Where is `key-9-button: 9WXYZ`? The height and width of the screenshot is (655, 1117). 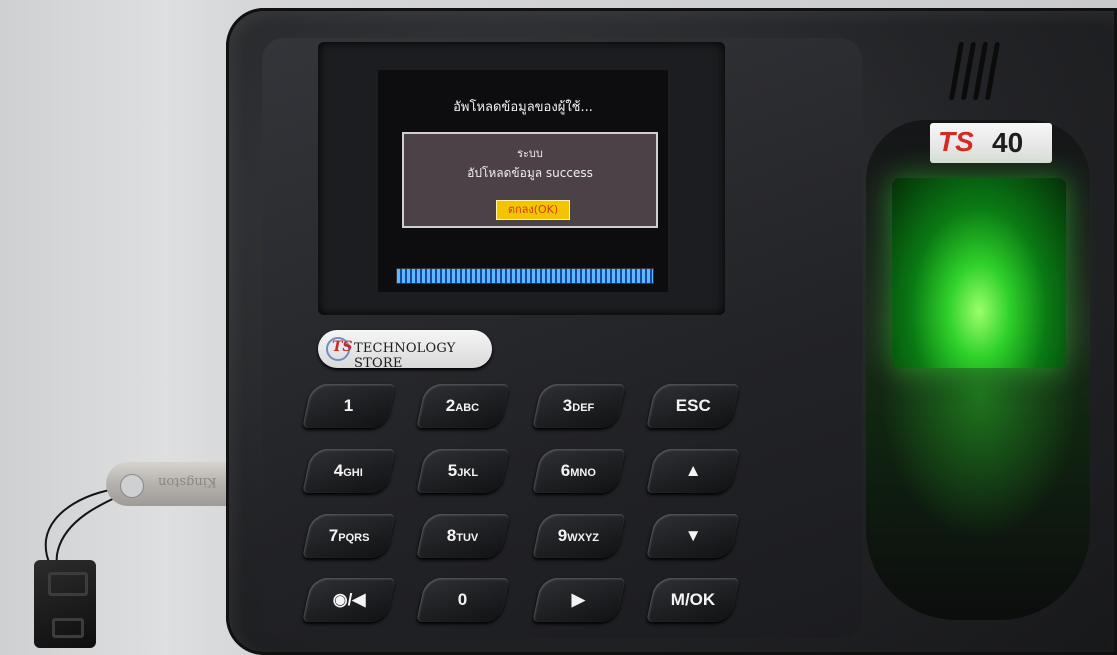 key-9-button: 9WXYZ is located at coordinates (579, 536).